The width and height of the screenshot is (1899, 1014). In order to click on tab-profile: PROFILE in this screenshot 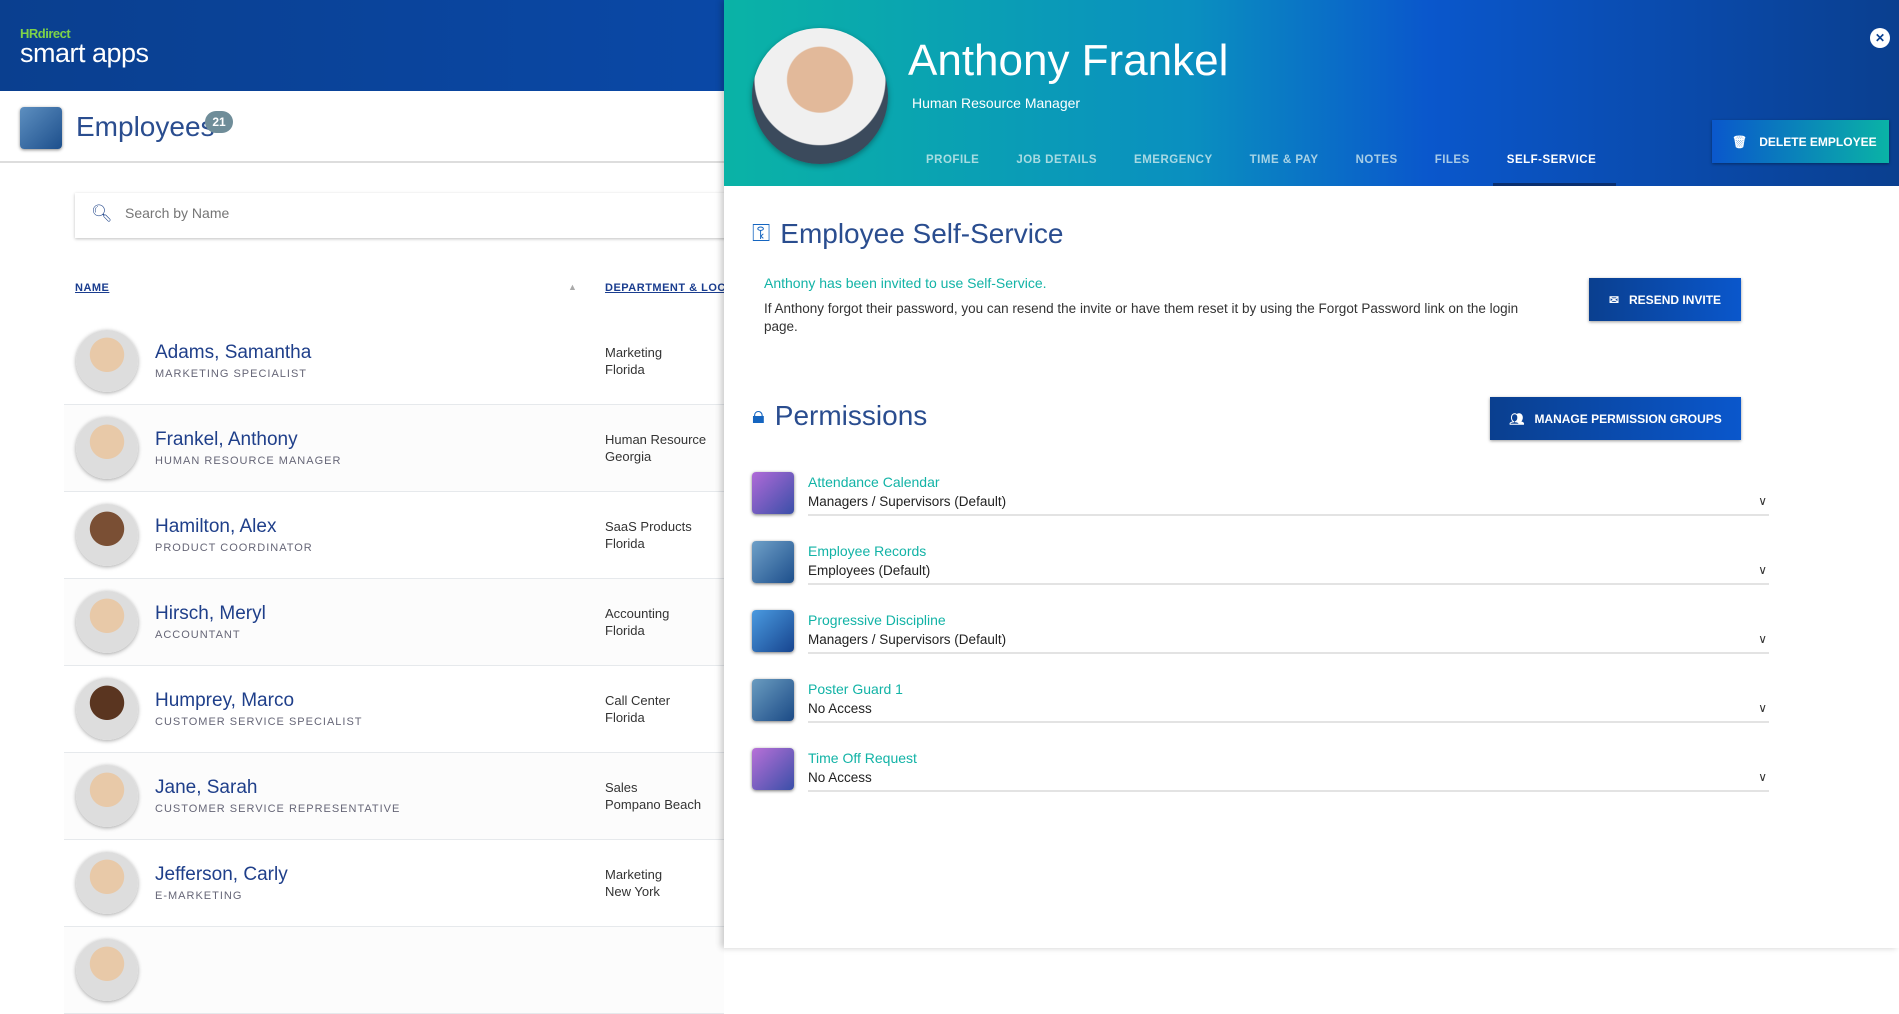, I will do `click(952, 170)`.